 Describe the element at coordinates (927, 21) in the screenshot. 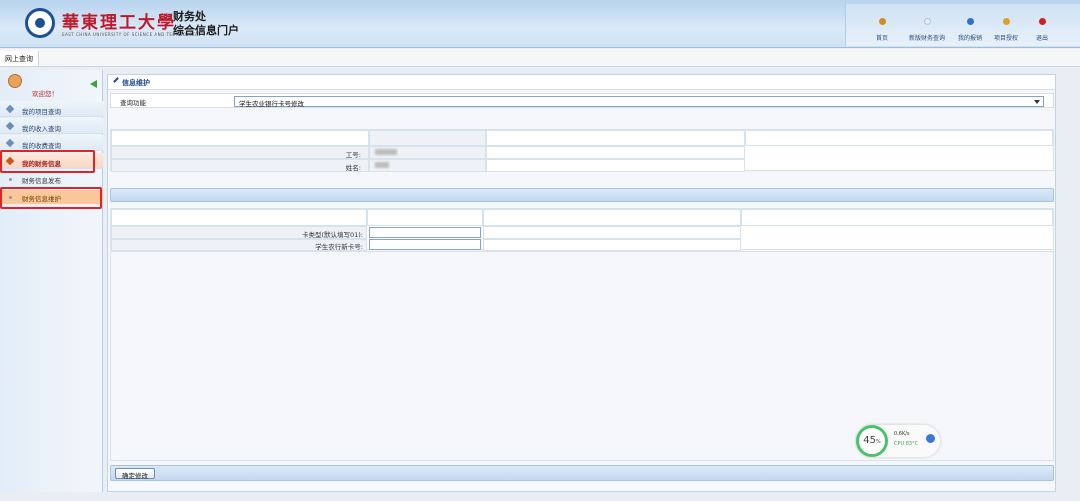

I see `finance-query-icon` at that location.